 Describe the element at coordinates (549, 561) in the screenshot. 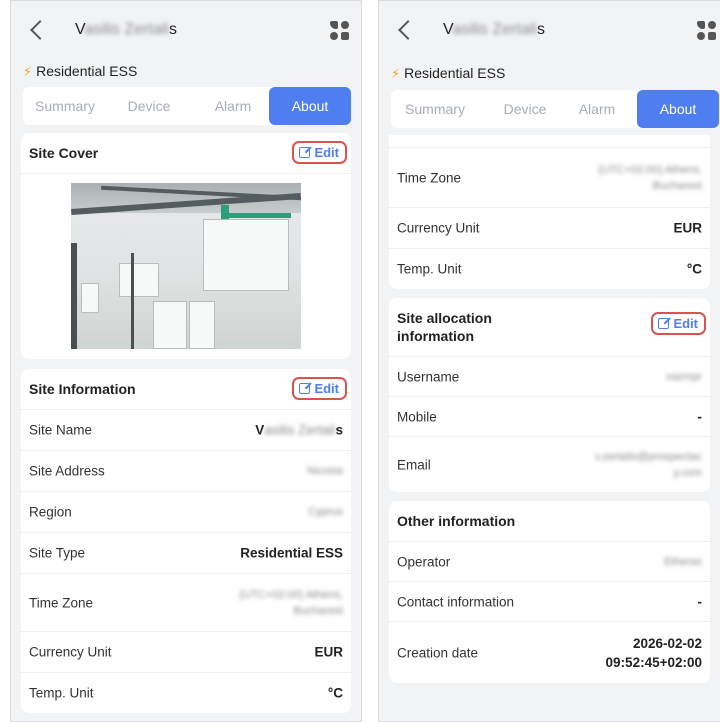

I see `row-operator: Operator Etheras` at that location.